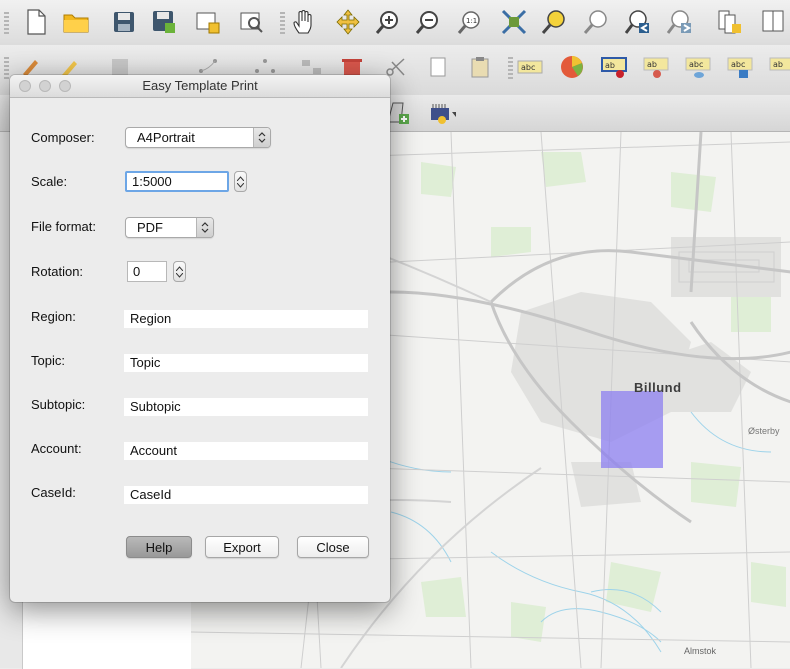 The image size is (790, 669). I want to click on dialog-title: Easy Template Print, so click(200, 85).